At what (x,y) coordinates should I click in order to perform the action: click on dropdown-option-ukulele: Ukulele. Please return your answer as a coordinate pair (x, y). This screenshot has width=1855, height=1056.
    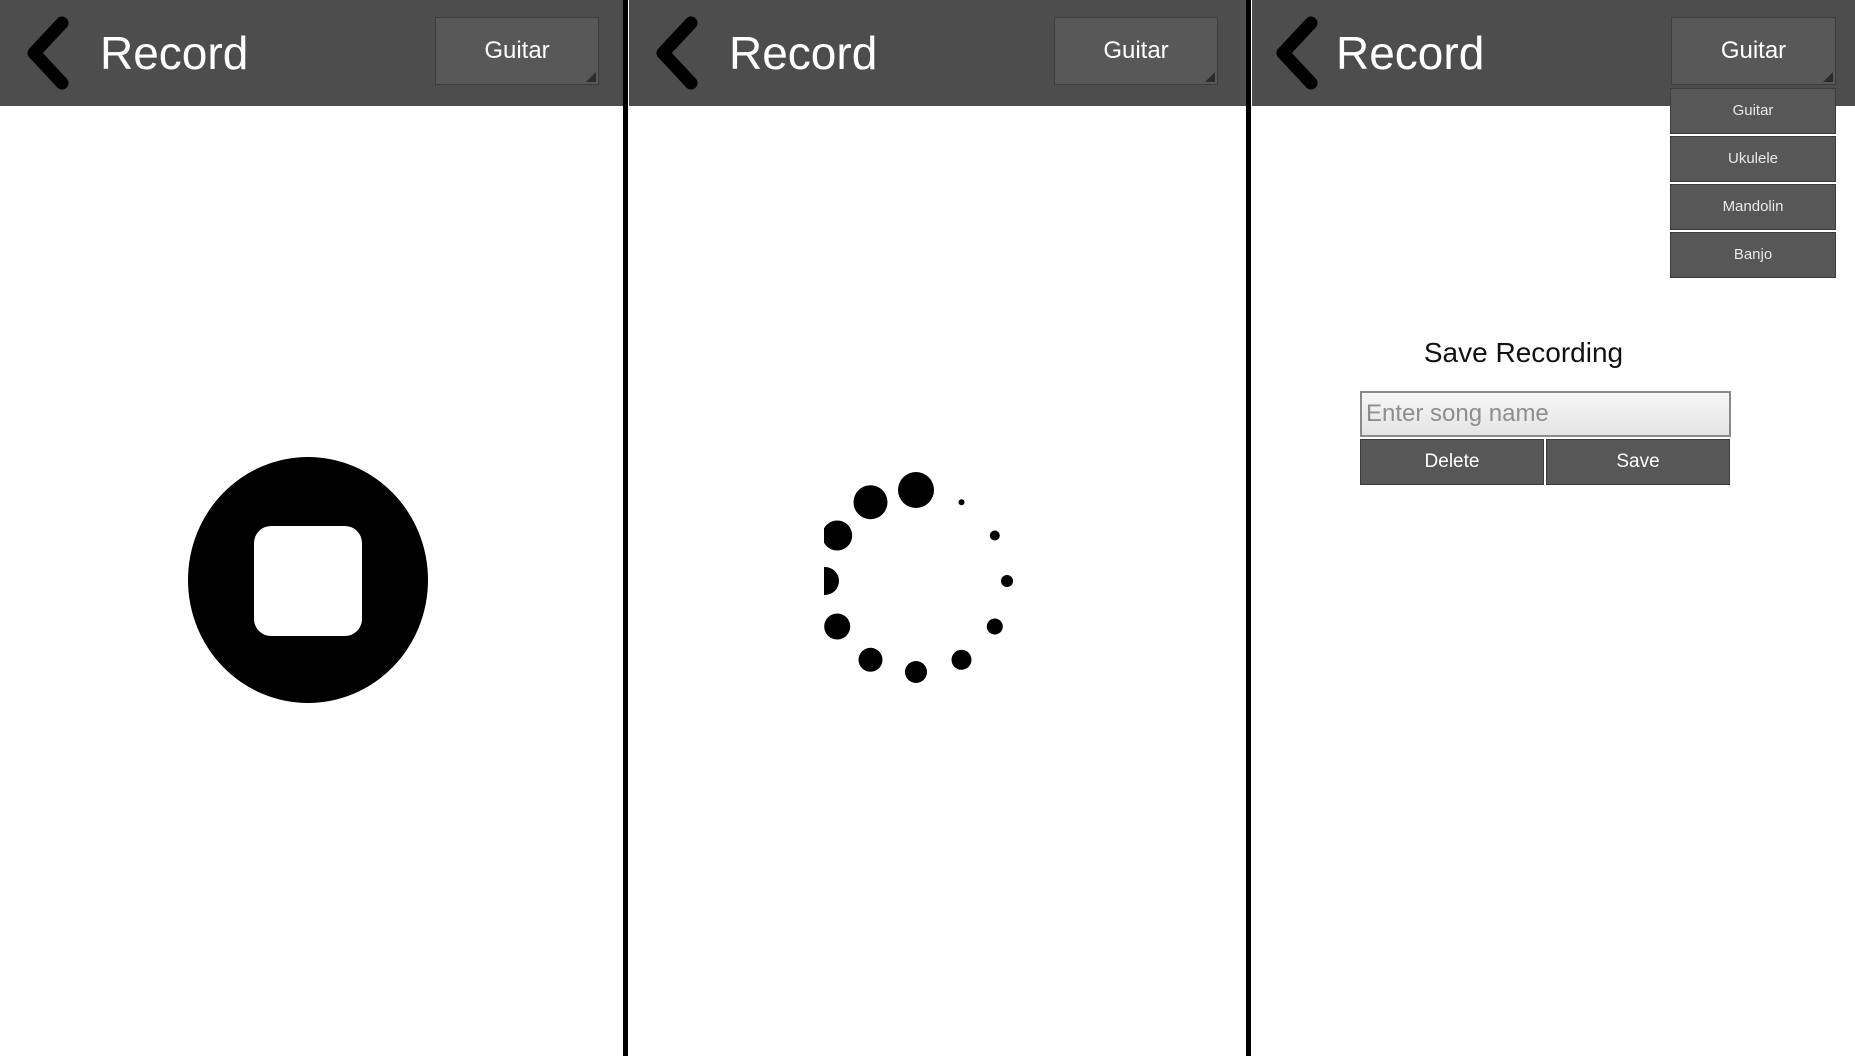
    Looking at the image, I should click on (1753, 159).